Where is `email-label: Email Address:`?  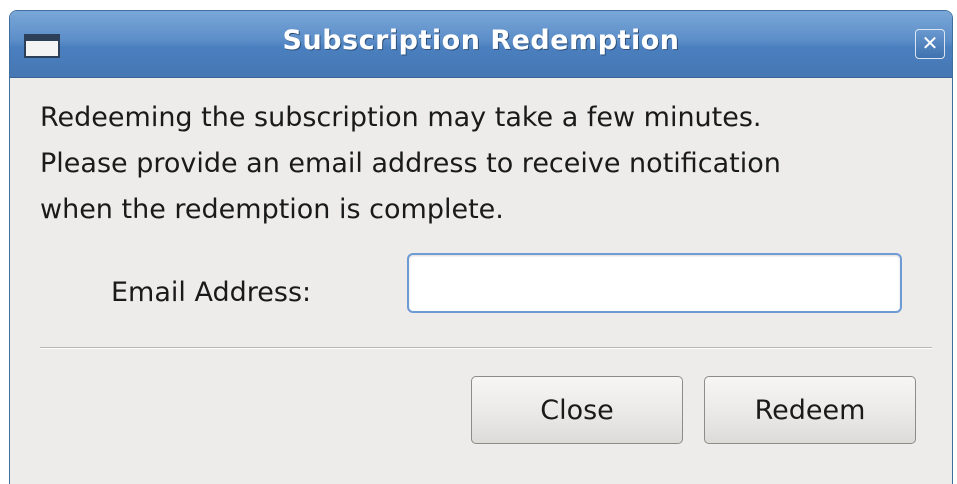 email-label: Email Address: is located at coordinates (211, 292).